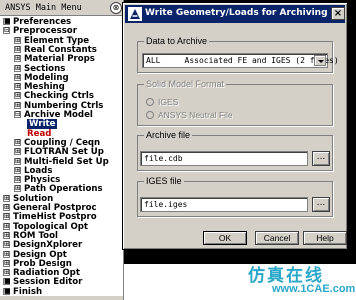 The width and height of the screenshot is (356, 300). What do you see at coordinates (195, 115) in the screenshot?
I see `radio-ansys-neutral-label: ANSYS Neutral File` at bounding box center [195, 115].